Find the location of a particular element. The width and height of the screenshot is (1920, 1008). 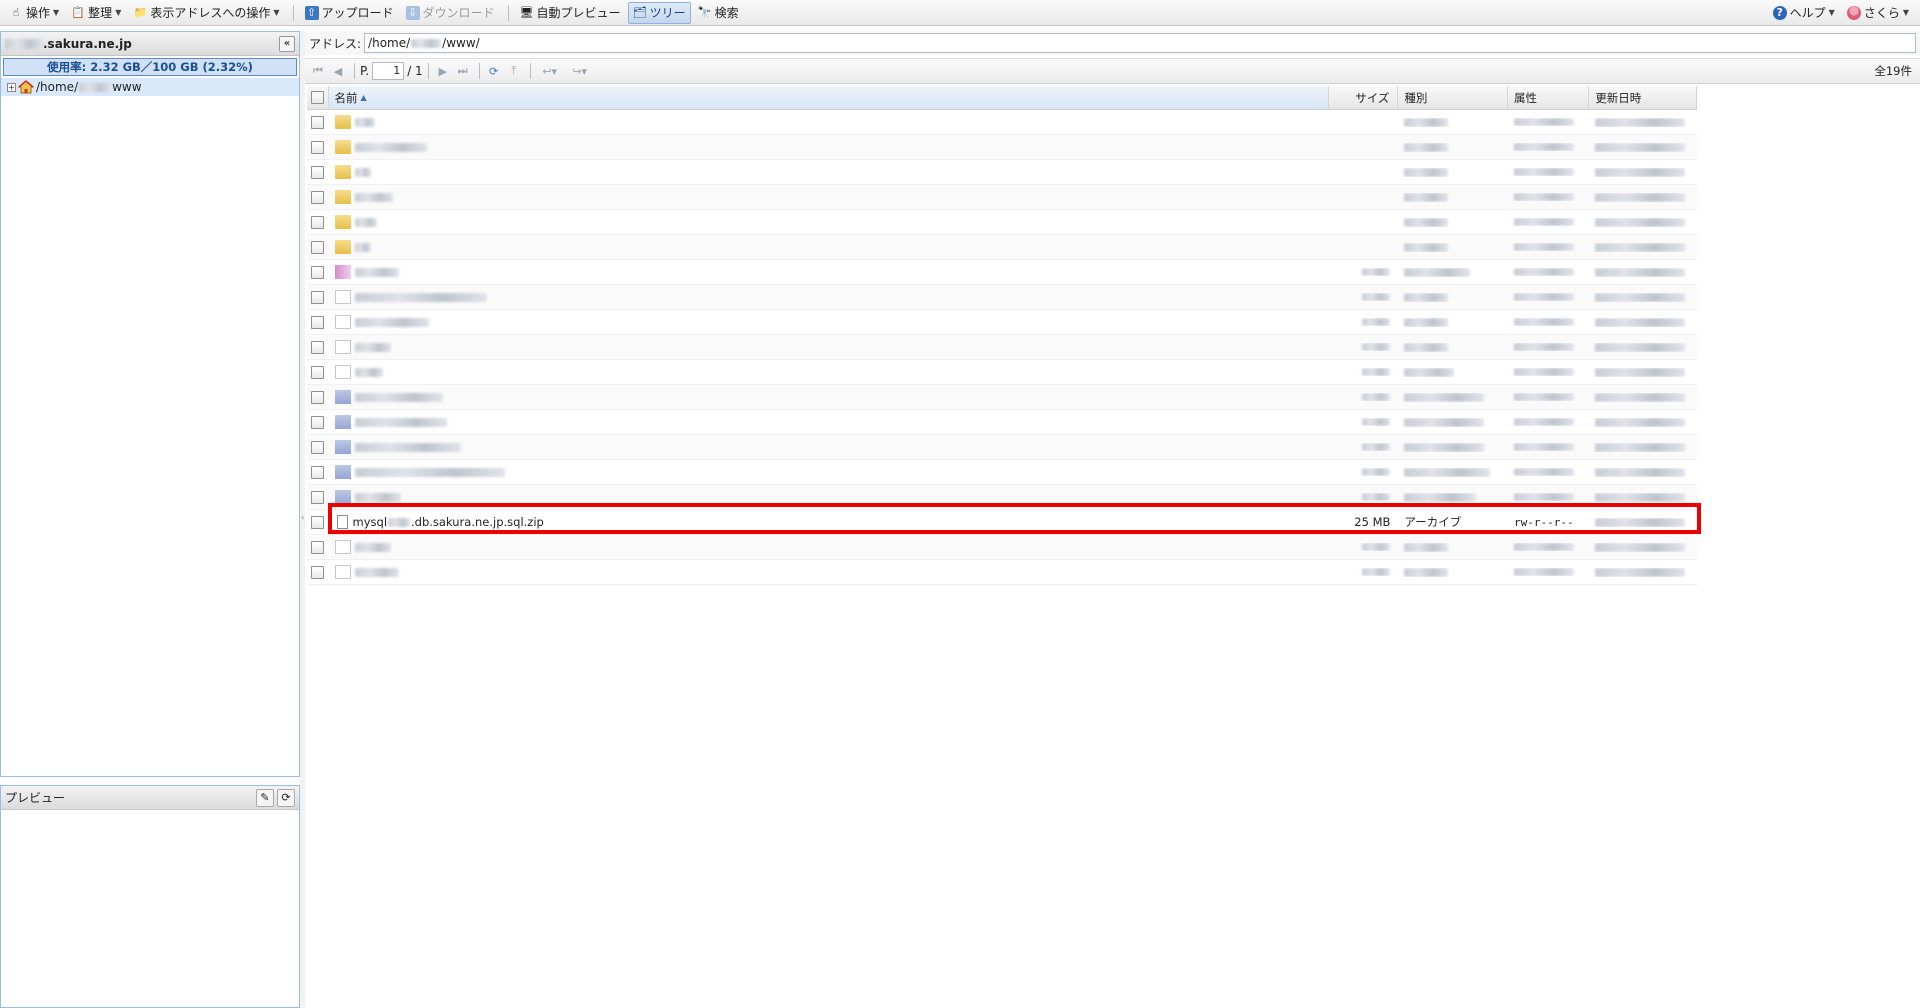

parent-folder-icon: ⤒ is located at coordinates (514, 71).